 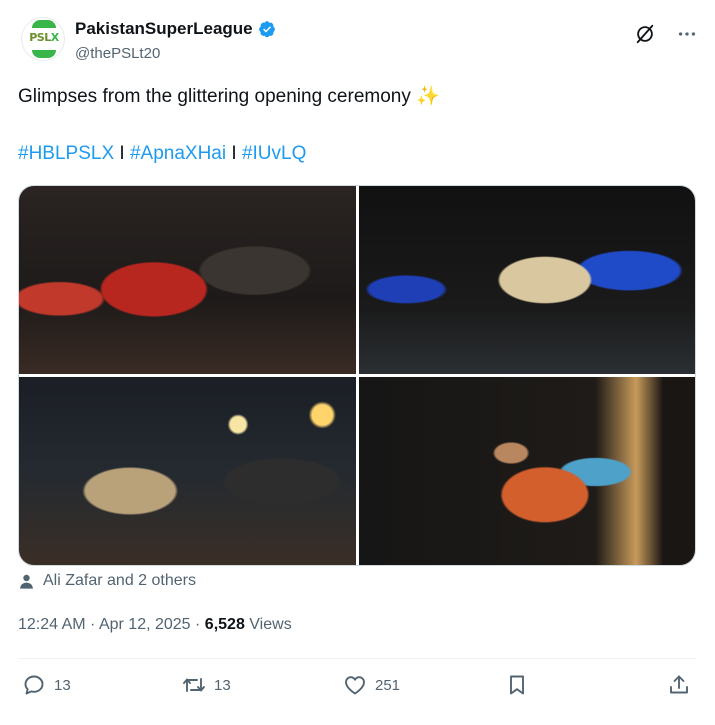 I want to click on views-label: Views, so click(x=270, y=624).